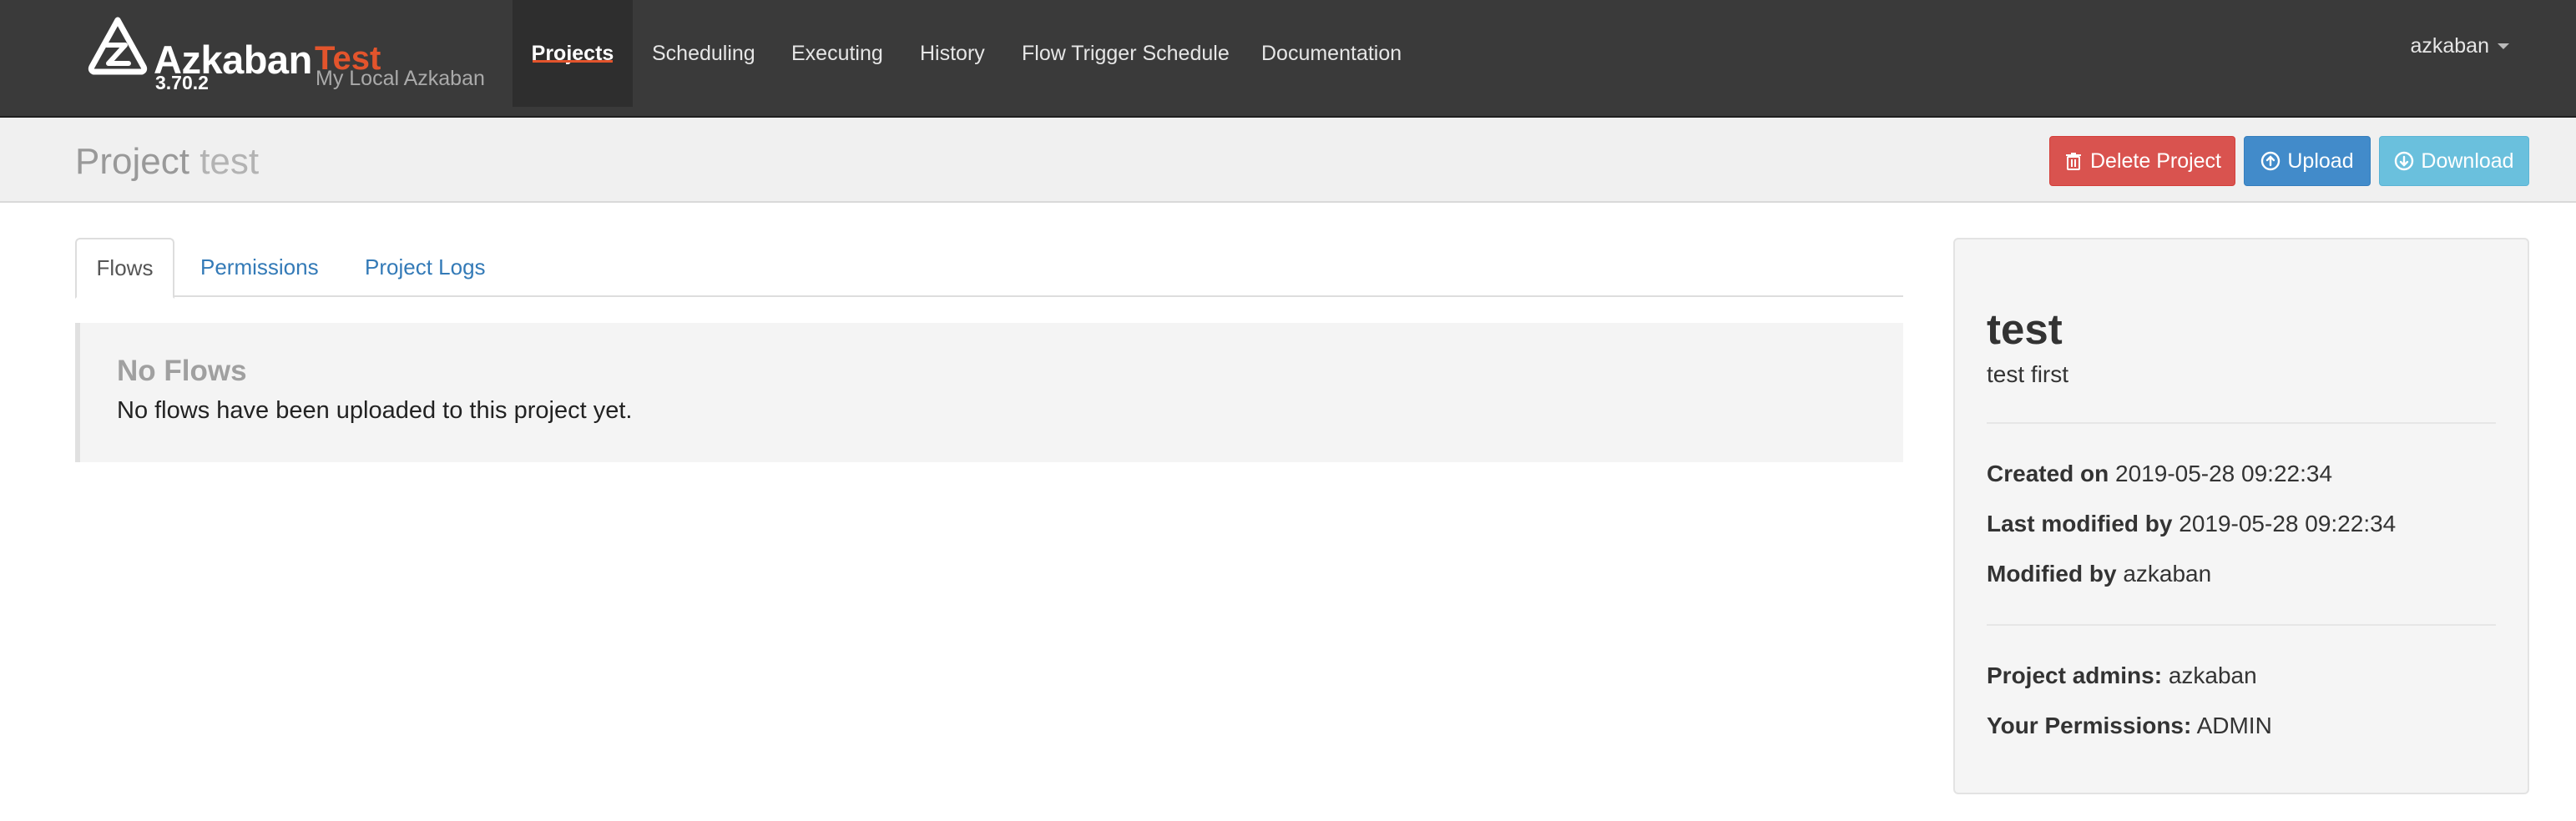 This screenshot has width=2576, height=821. Describe the element at coordinates (2080, 523) in the screenshot. I see `last-modified-label: Last modified by` at that location.